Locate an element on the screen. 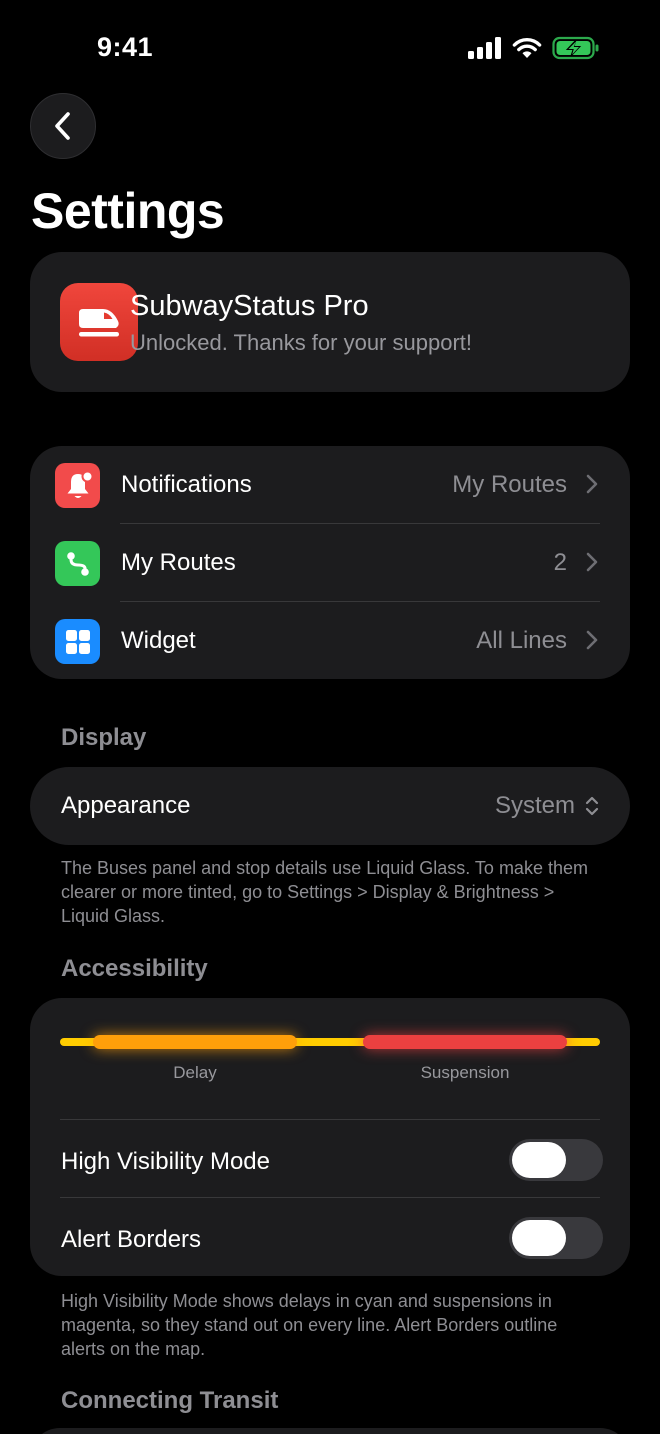 This screenshot has width=660, height=1434. section-header-display: Display is located at coordinates (104, 737).